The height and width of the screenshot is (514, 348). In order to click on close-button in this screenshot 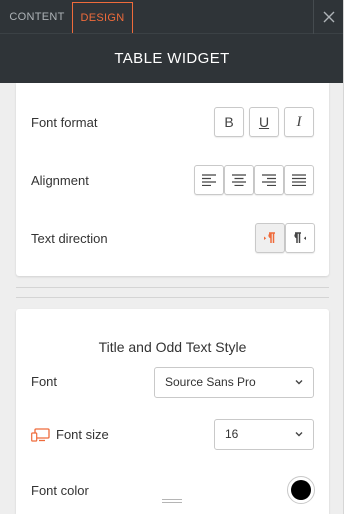, I will do `click(328, 17)`.